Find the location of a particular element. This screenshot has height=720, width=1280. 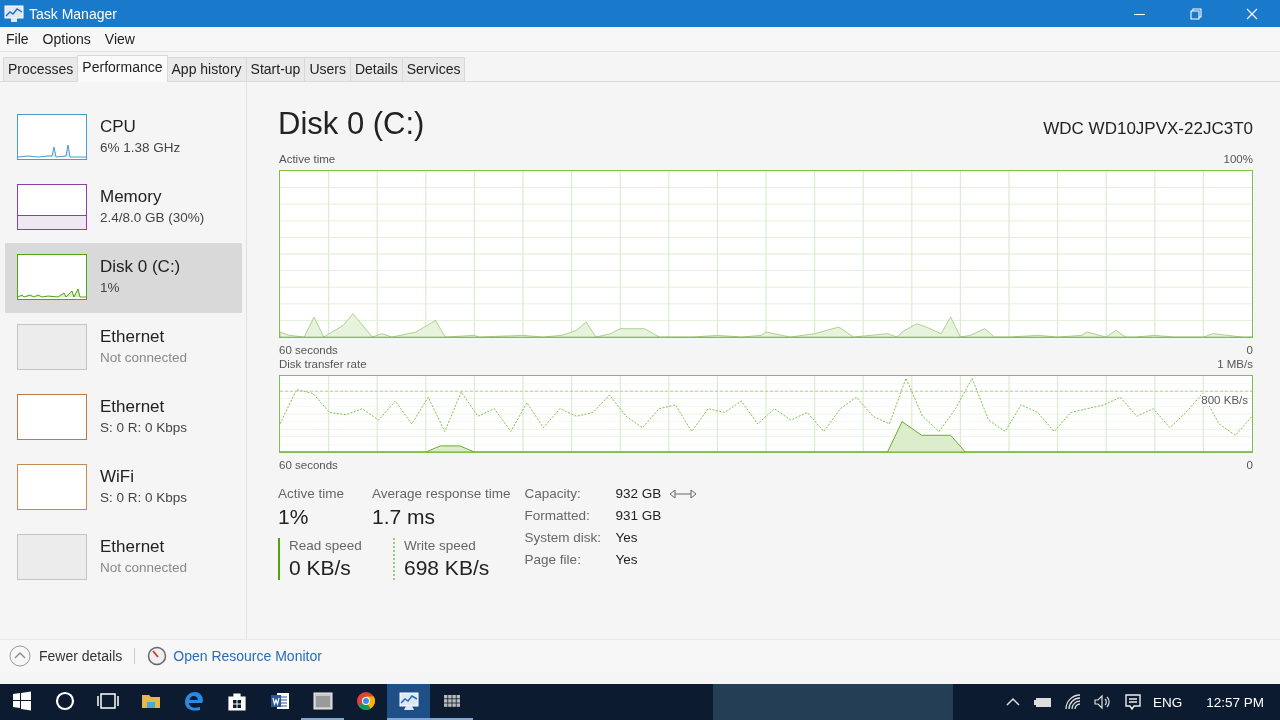

sidebar-item: Memory 2.4/8.0 GB (30%) is located at coordinates (123, 208).